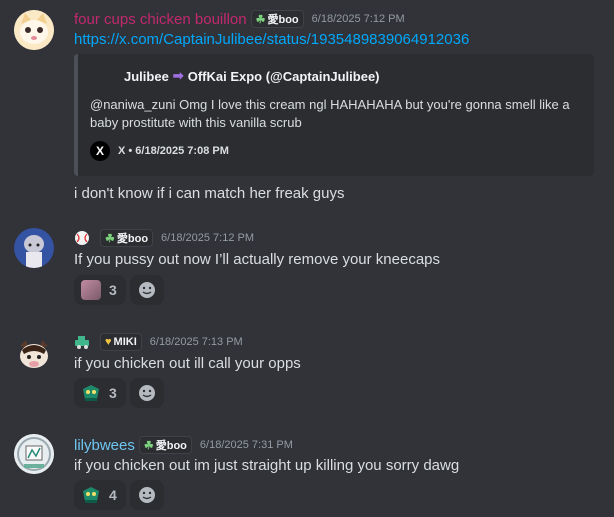 This screenshot has width=614, height=517. Describe the element at coordinates (100, 151) in the screenshot. I see `x-logo-icon: X` at that location.